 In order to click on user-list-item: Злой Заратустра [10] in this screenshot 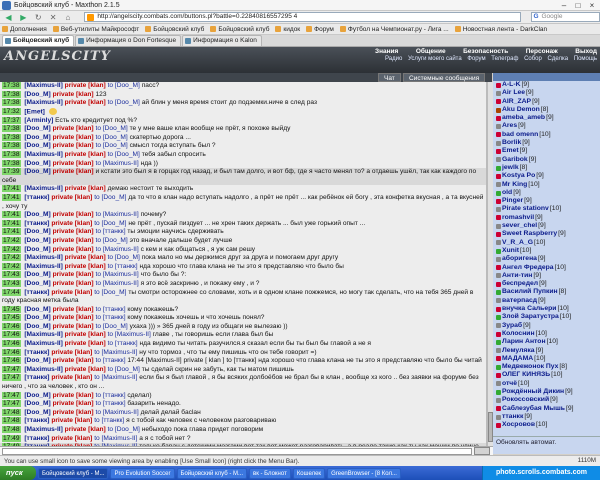, I will do `click(546, 317)`.